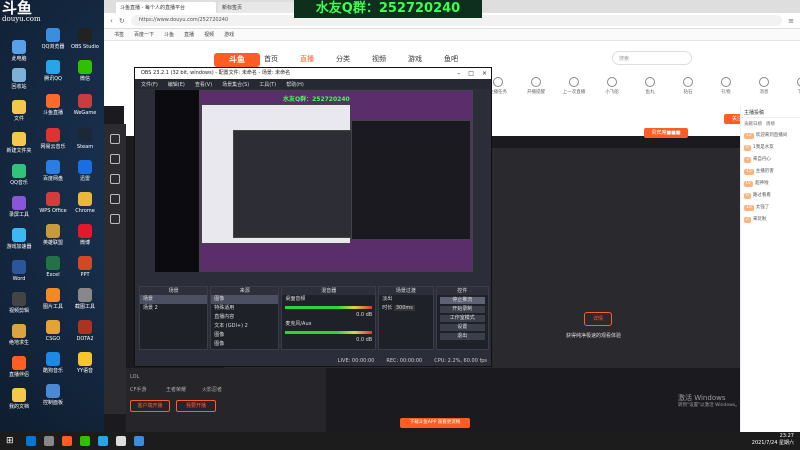  Describe the element at coordinates (144, 34) in the screenshot. I see `bookmark-item: 百度一下` at that location.